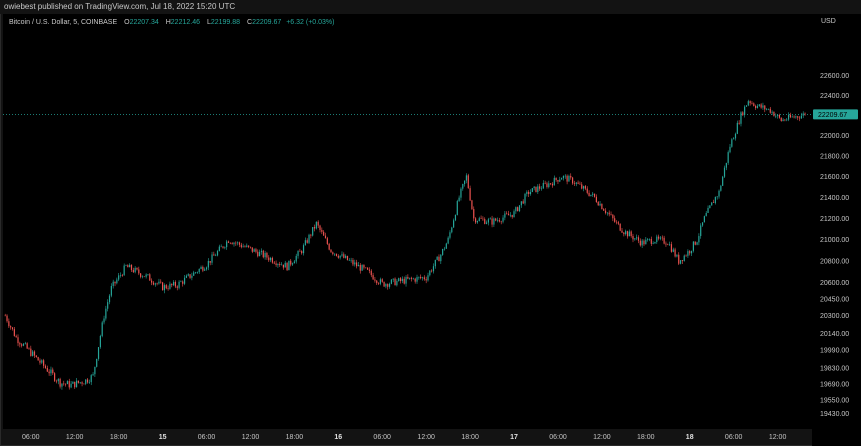 This screenshot has width=861, height=446. What do you see at coordinates (834, 136) in the screenshot?
I see `price-tick-label: 22000.00` at bounding box center [834, 136].